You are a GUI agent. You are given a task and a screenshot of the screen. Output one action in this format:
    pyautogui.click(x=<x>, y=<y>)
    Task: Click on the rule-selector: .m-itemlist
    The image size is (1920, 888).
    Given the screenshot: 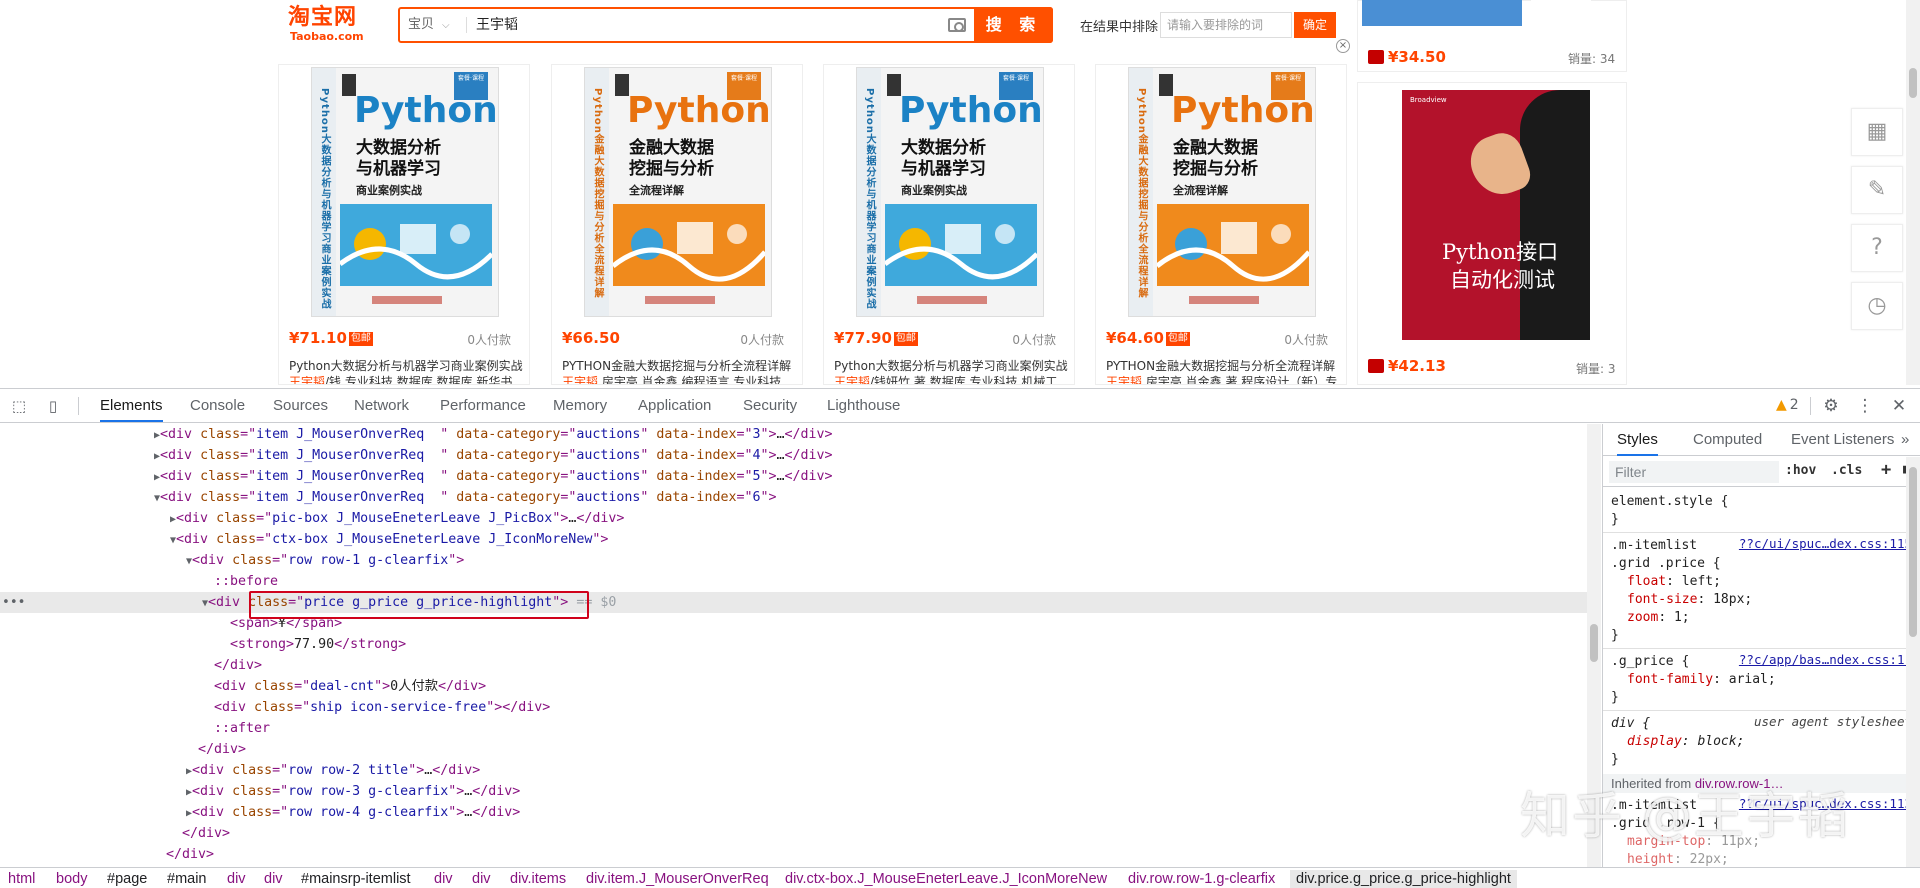 What is the action you would take?
    pyautogui.click(x=1654, y=545)
    